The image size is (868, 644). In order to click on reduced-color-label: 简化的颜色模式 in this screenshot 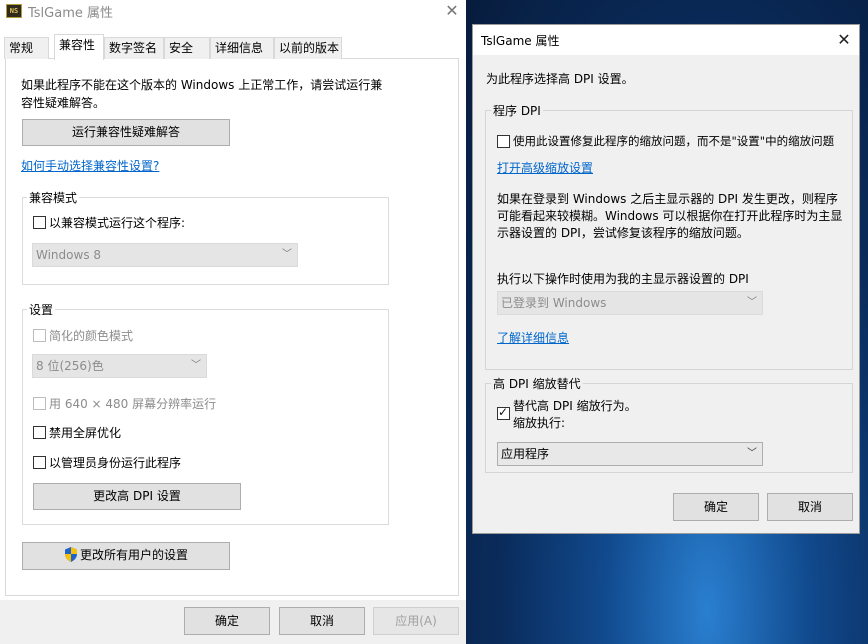, I will do `click(91, 336)`.